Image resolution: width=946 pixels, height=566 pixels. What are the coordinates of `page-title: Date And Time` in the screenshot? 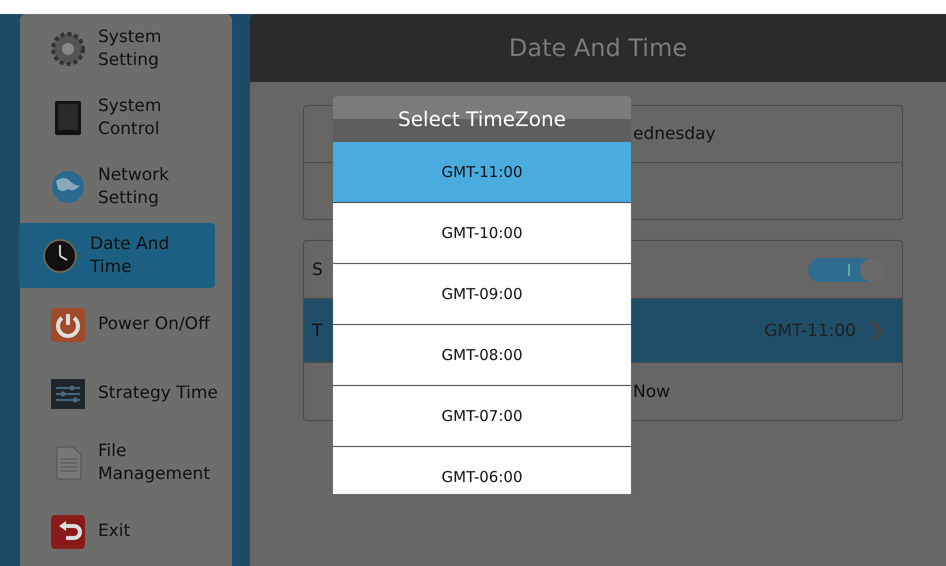 It's located at (598, 48).